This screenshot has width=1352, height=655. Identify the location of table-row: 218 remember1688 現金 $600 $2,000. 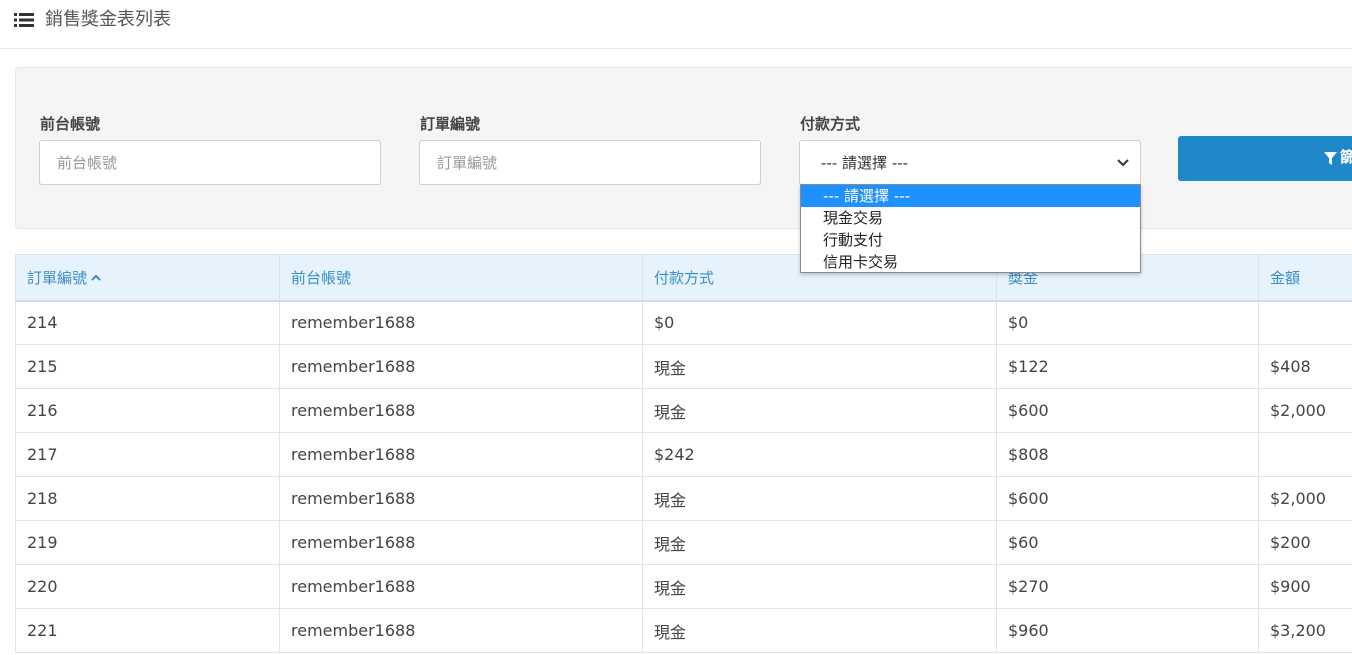
(683, 498).